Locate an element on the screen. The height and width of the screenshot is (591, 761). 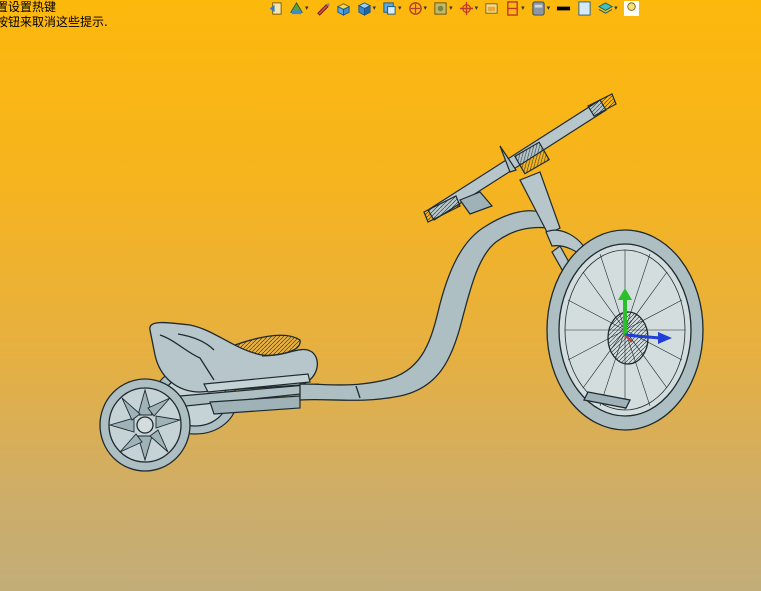
handlebar is located at coordinates (520, 158).